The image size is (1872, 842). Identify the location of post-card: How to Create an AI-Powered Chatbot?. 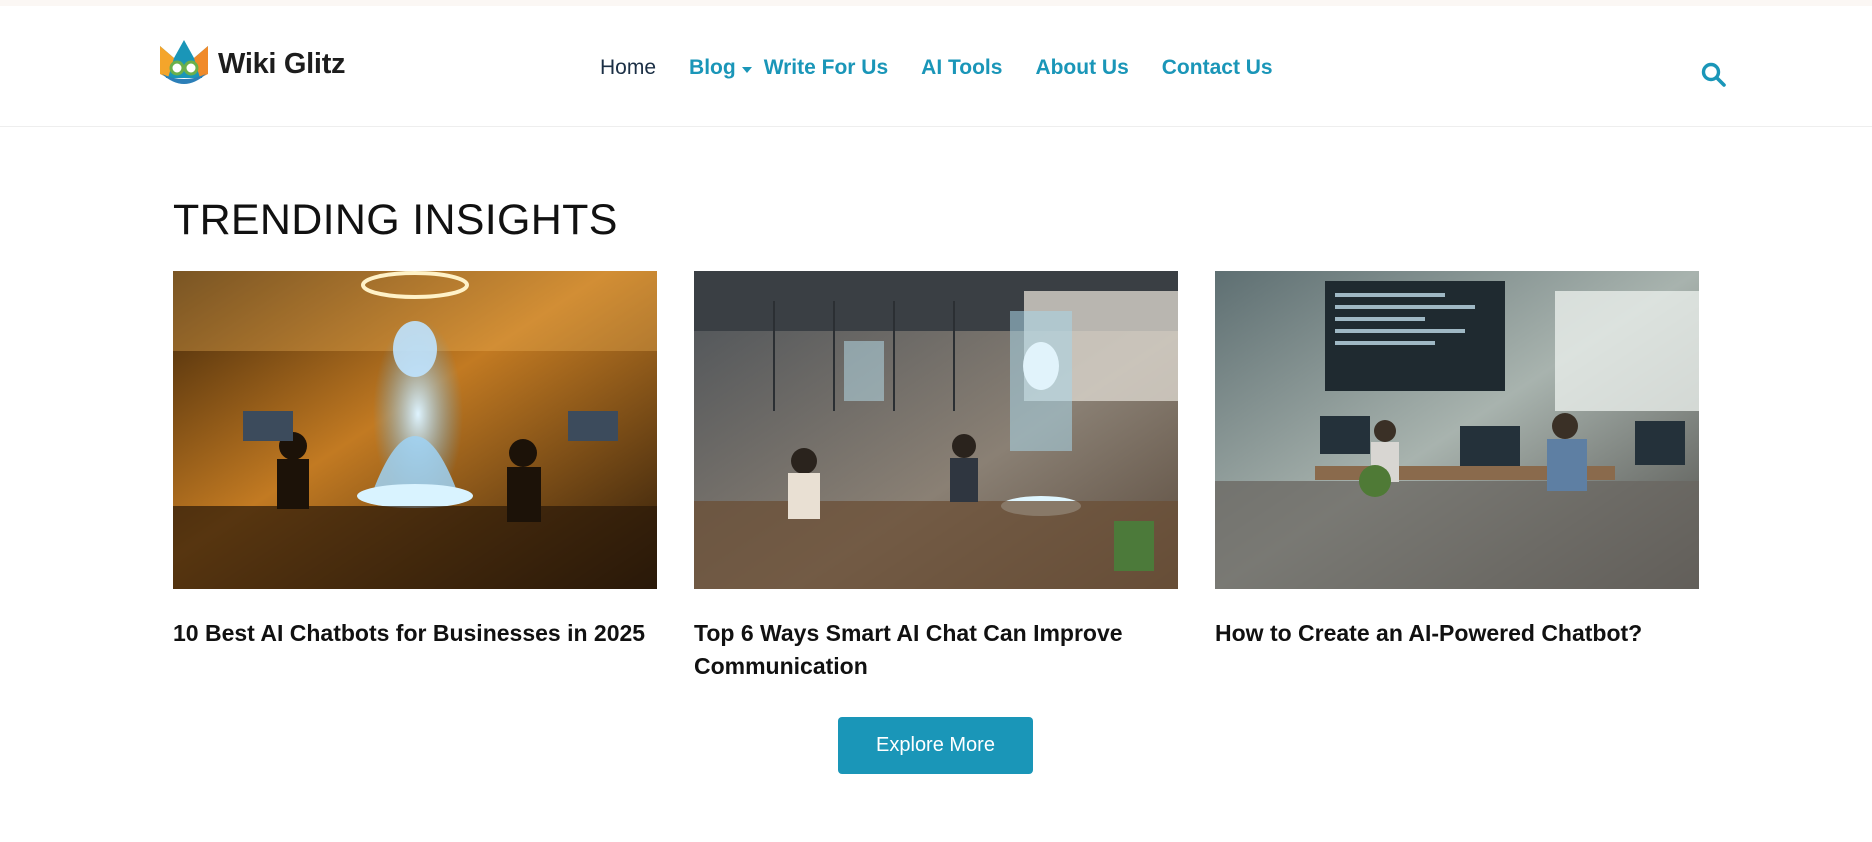
(1457, 460).